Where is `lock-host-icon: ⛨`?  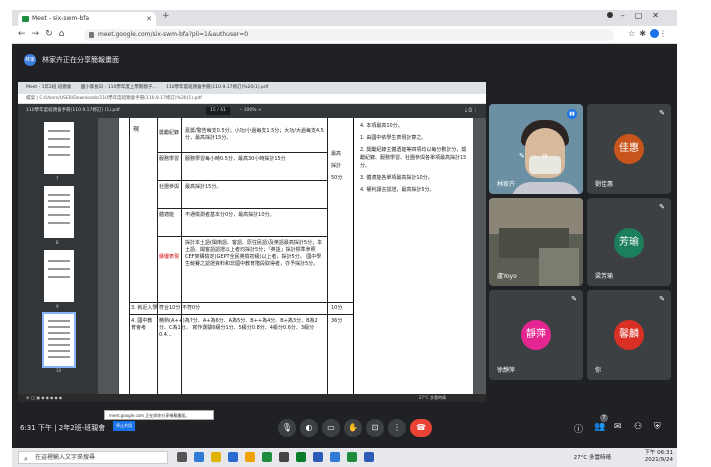
lock-host-icon: ⛨ is located at coordinates (657, 427).